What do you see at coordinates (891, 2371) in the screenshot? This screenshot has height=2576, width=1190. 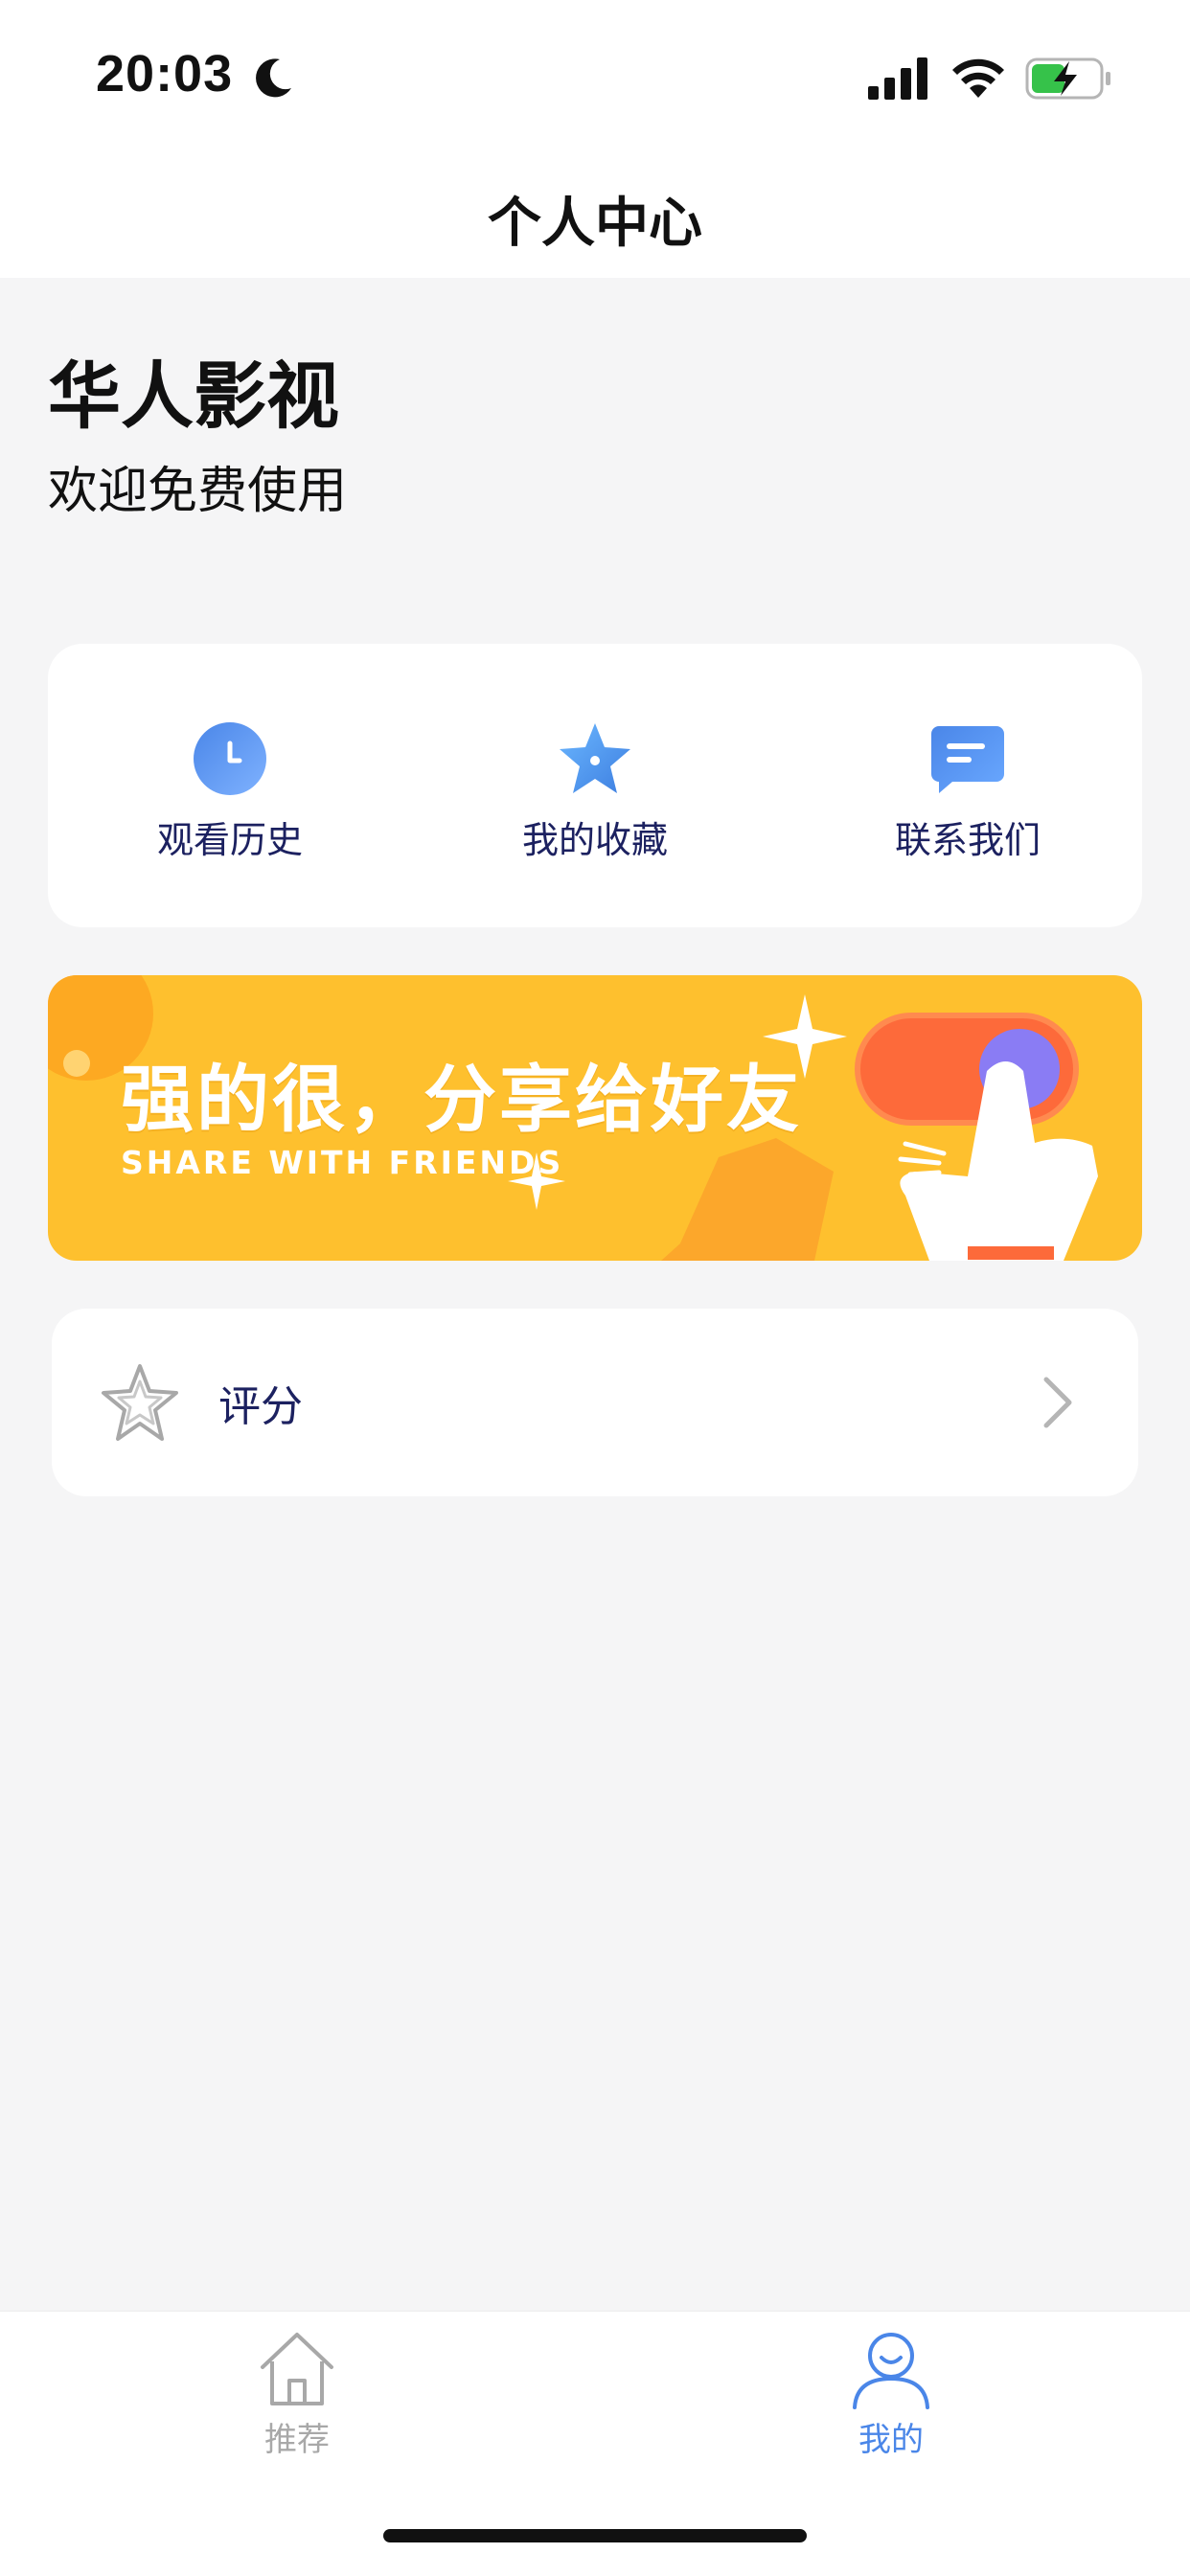 I see `person-icon` at bounding box center [891, 2371].